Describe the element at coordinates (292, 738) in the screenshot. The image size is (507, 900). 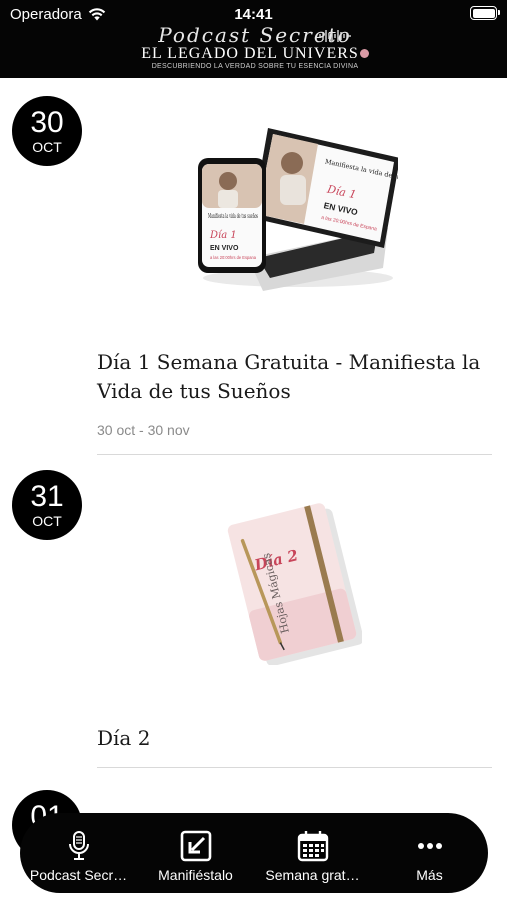
I see `event-title: Día 2` at that location.